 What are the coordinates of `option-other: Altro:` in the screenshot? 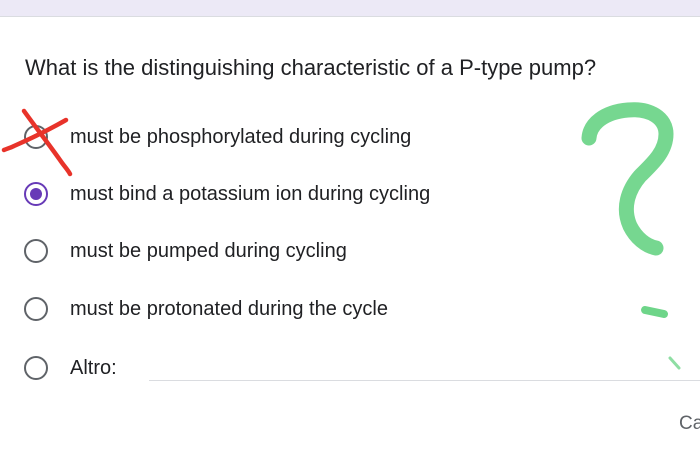 It's located at (70, 368).